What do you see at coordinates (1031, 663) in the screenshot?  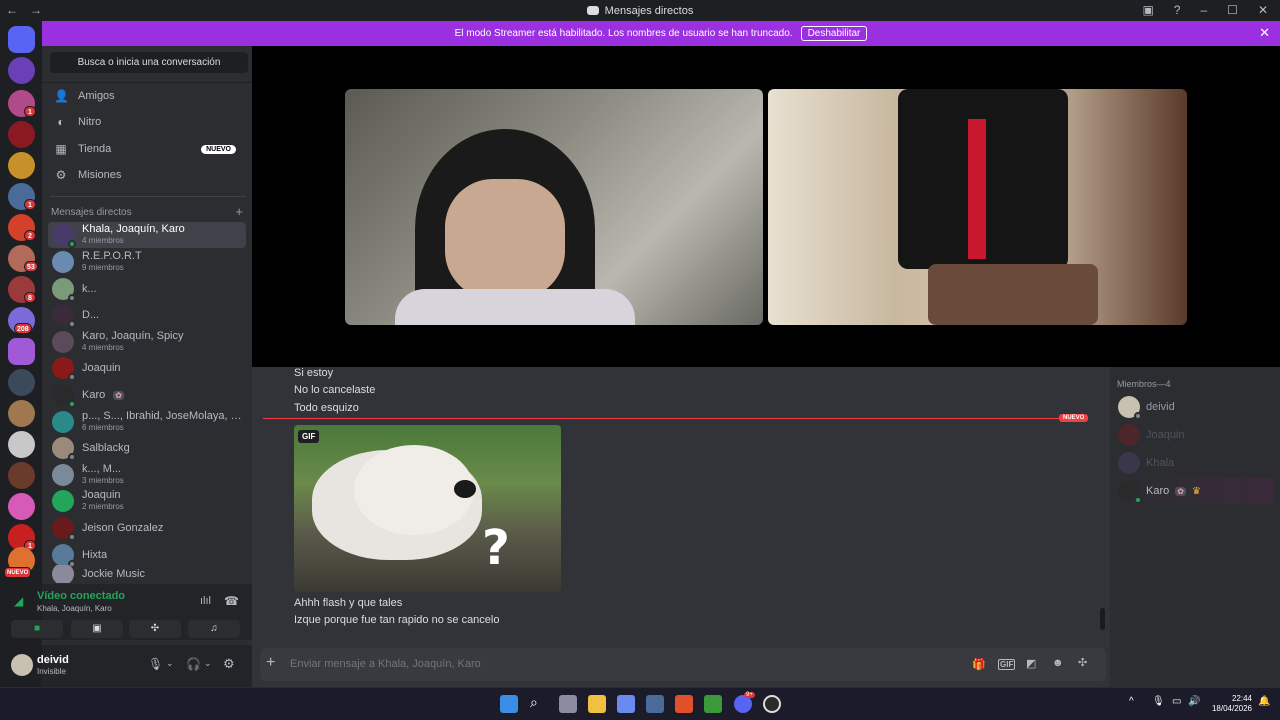 I see `sticker-icon: ◩` at bounding box center [1031, 663].